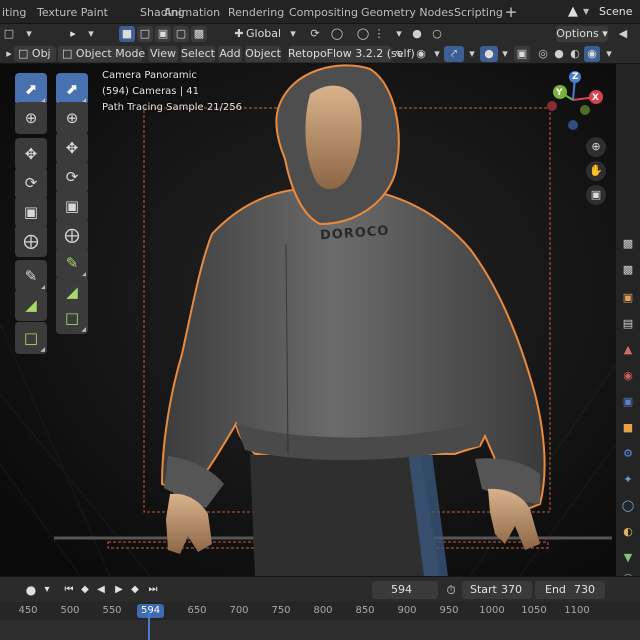  I want to click on annotate-line-tool: ✎ ◢, so click(72, 263).